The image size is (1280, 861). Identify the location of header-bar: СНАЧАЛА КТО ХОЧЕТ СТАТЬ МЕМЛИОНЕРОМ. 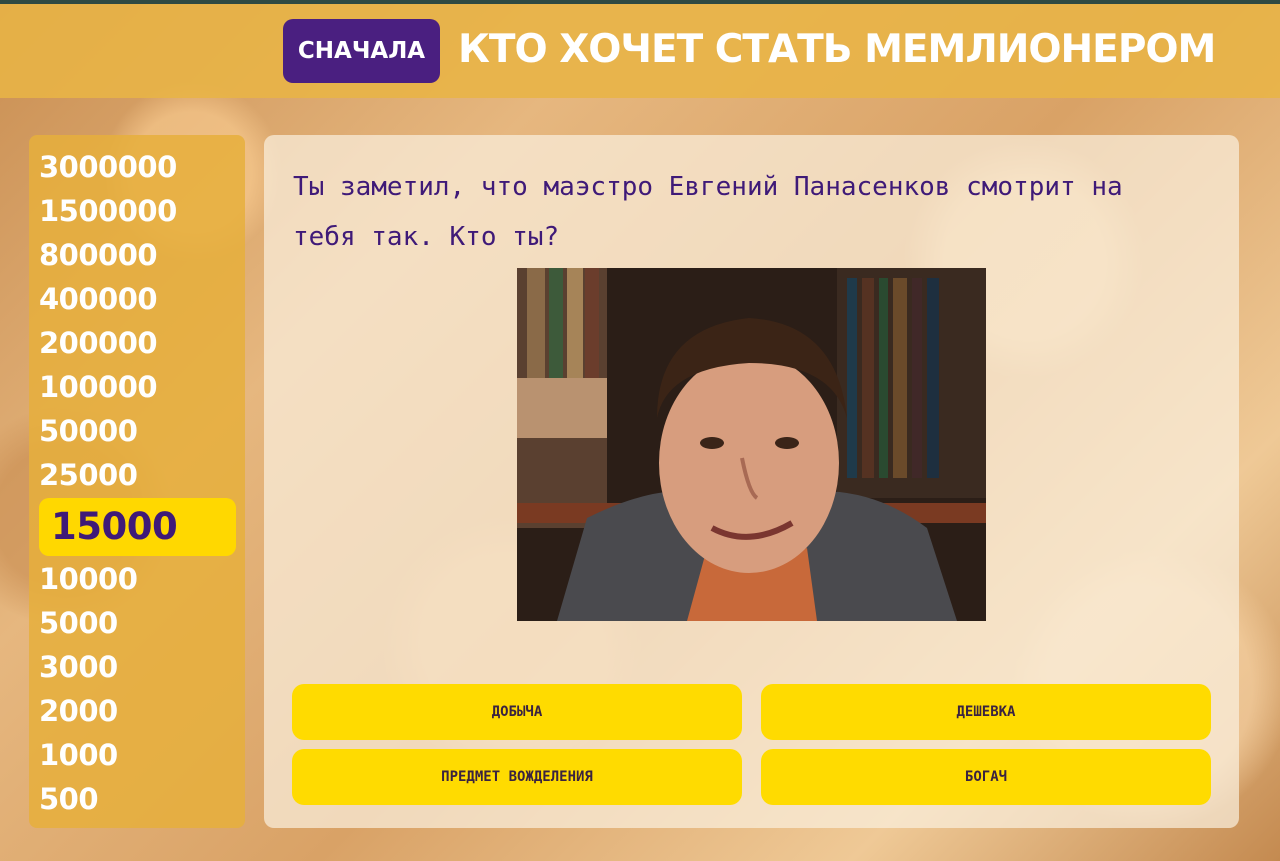
(640, 51).